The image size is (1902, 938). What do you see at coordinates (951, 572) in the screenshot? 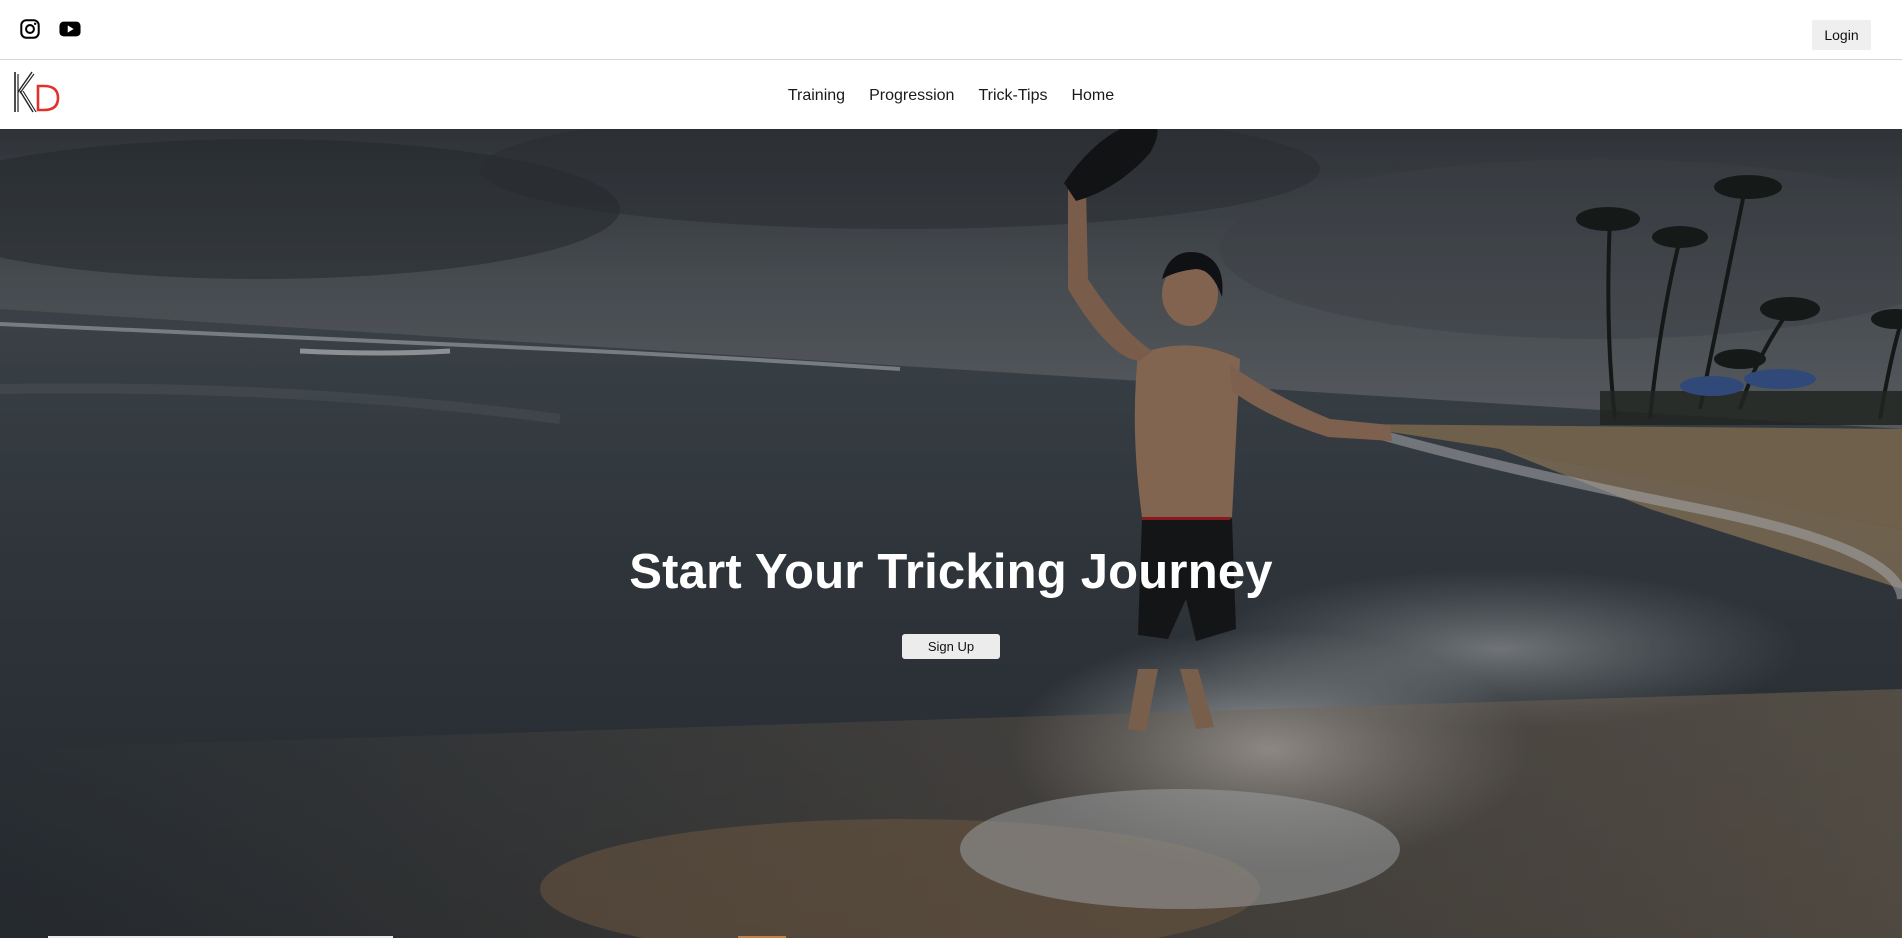
I see `hero-title: Start Your Tricking Journey` at bounding box center [951, 572].